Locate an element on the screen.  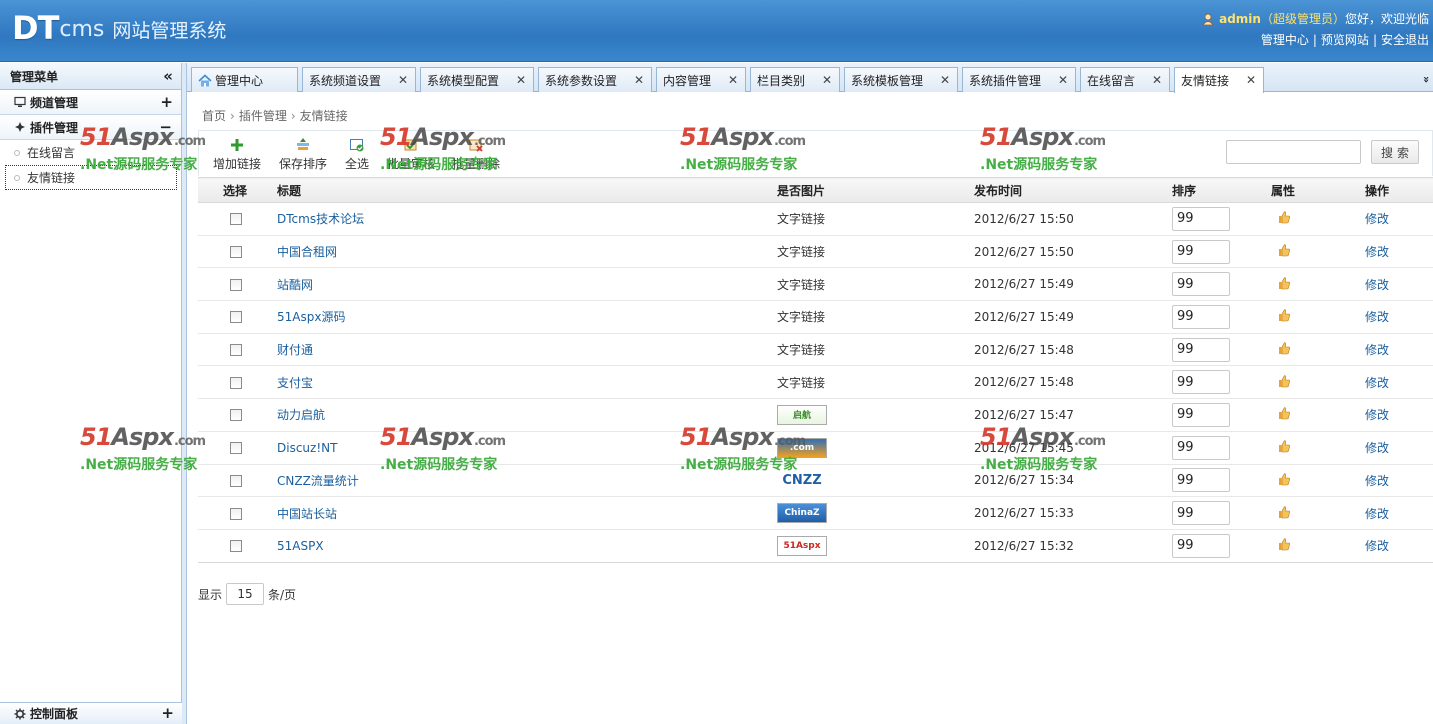
tab-scroll-icon: » is located at coordinates (1423, 79).